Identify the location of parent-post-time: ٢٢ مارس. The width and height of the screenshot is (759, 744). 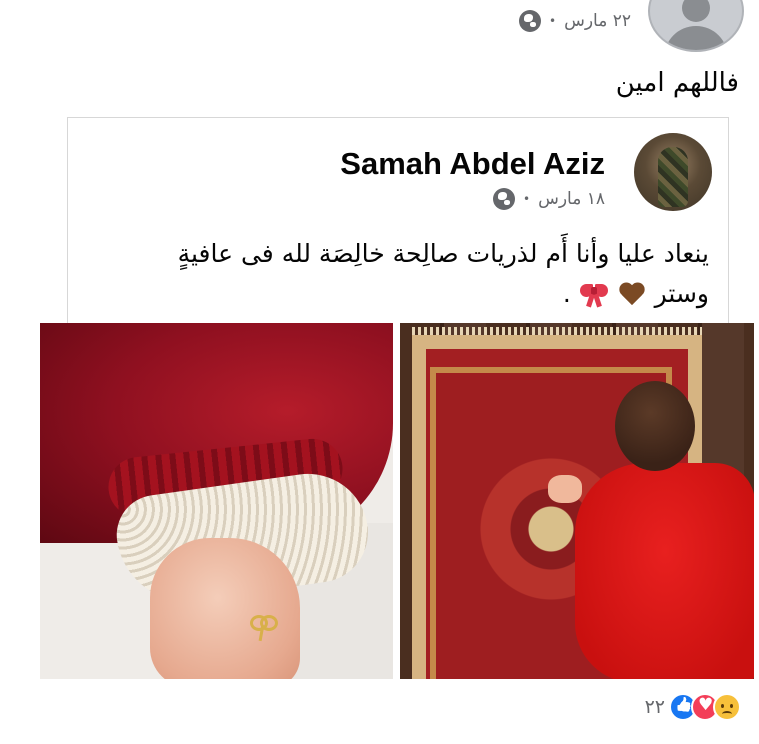
(597, 21).